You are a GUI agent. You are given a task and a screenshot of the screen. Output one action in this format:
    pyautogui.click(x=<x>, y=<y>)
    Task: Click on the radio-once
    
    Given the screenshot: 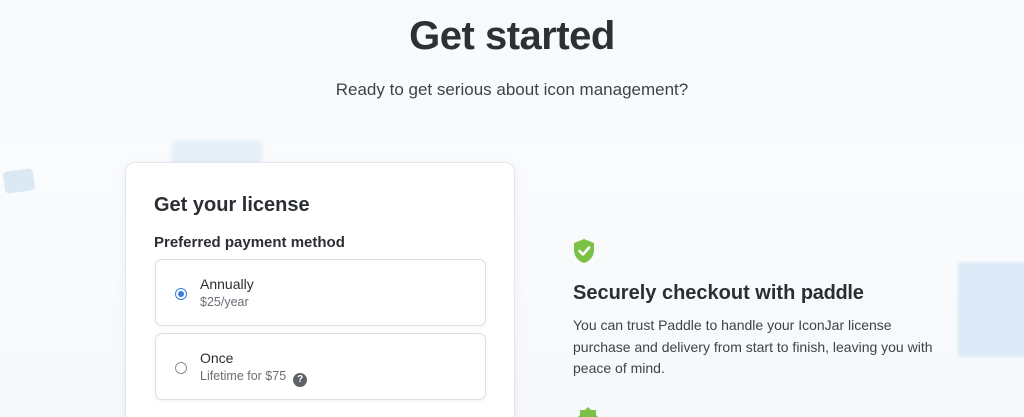 What is the action you would take?
    pyautogui.click(x=181, y=368)
    